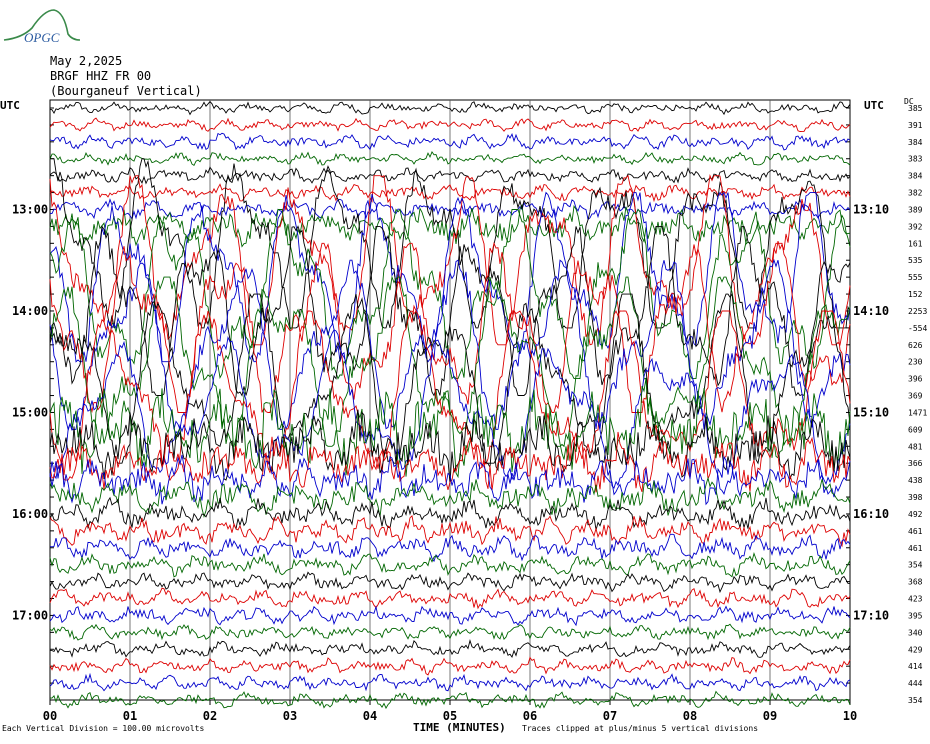 This screenshot has height=744, width=930. I want to click on dc-offset-label: 369, so click(915, 396).